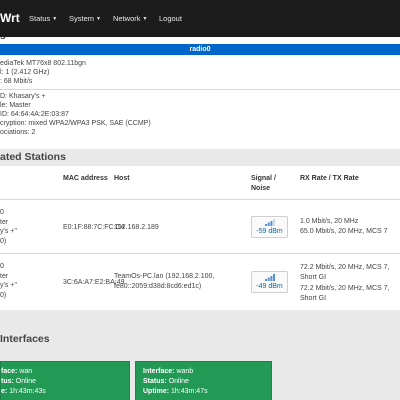 This screenshot has height=400, width=400. What do you see at coordinates (26, 371) in the screenshot?
I see `interface-value: wan` at bounding box center [26, 371].